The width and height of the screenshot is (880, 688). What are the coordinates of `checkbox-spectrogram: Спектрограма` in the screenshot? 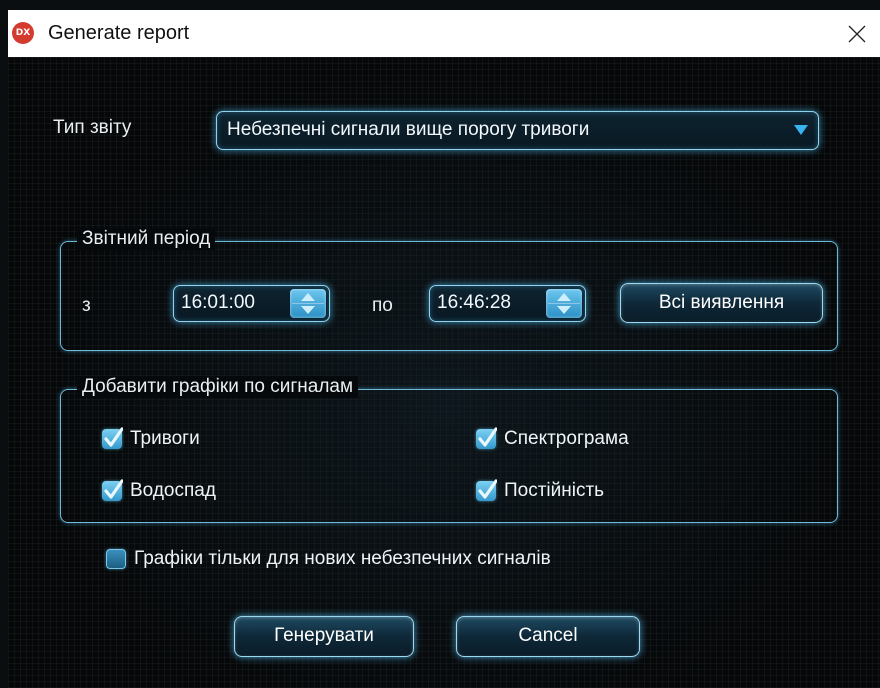 It's located at (552, 438).